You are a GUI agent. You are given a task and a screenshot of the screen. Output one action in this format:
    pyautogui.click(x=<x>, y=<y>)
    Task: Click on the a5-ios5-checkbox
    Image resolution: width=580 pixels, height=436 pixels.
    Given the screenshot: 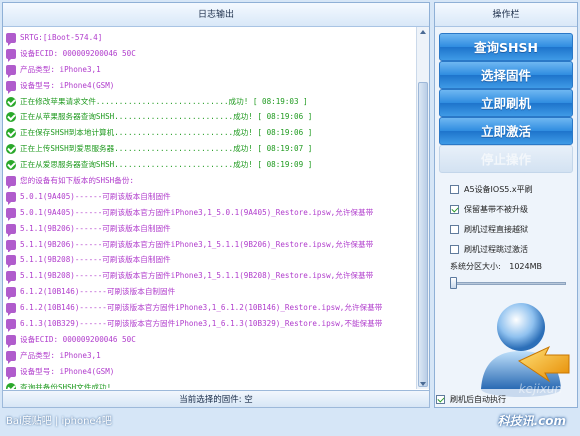 What is the action you would take?
    pyautogui.click(x=454, y=189)
    